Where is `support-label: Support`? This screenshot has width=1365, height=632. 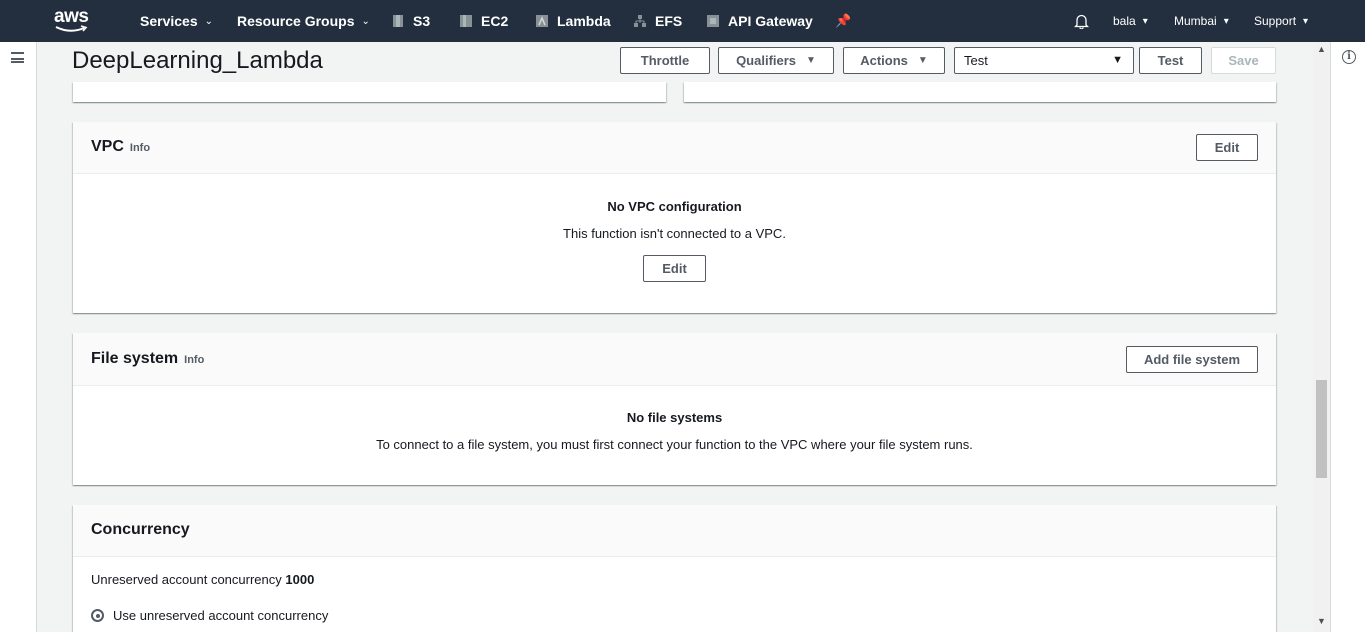
support-label: Support is located at coordinates (1275, 21).